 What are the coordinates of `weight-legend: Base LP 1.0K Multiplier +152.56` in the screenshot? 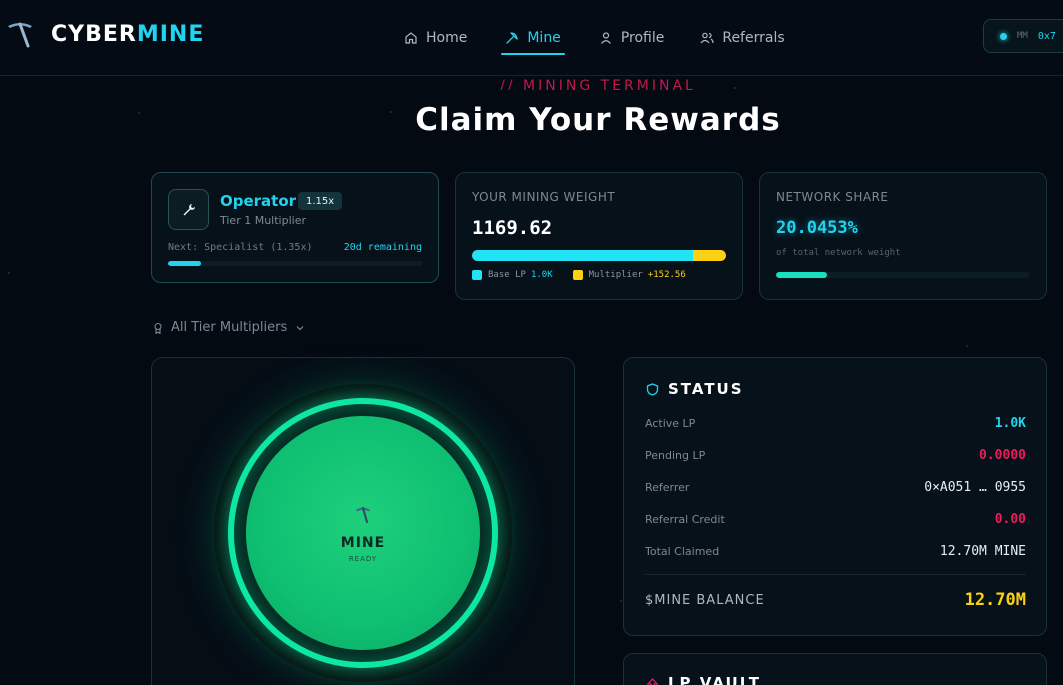 It's located at (579, 275).